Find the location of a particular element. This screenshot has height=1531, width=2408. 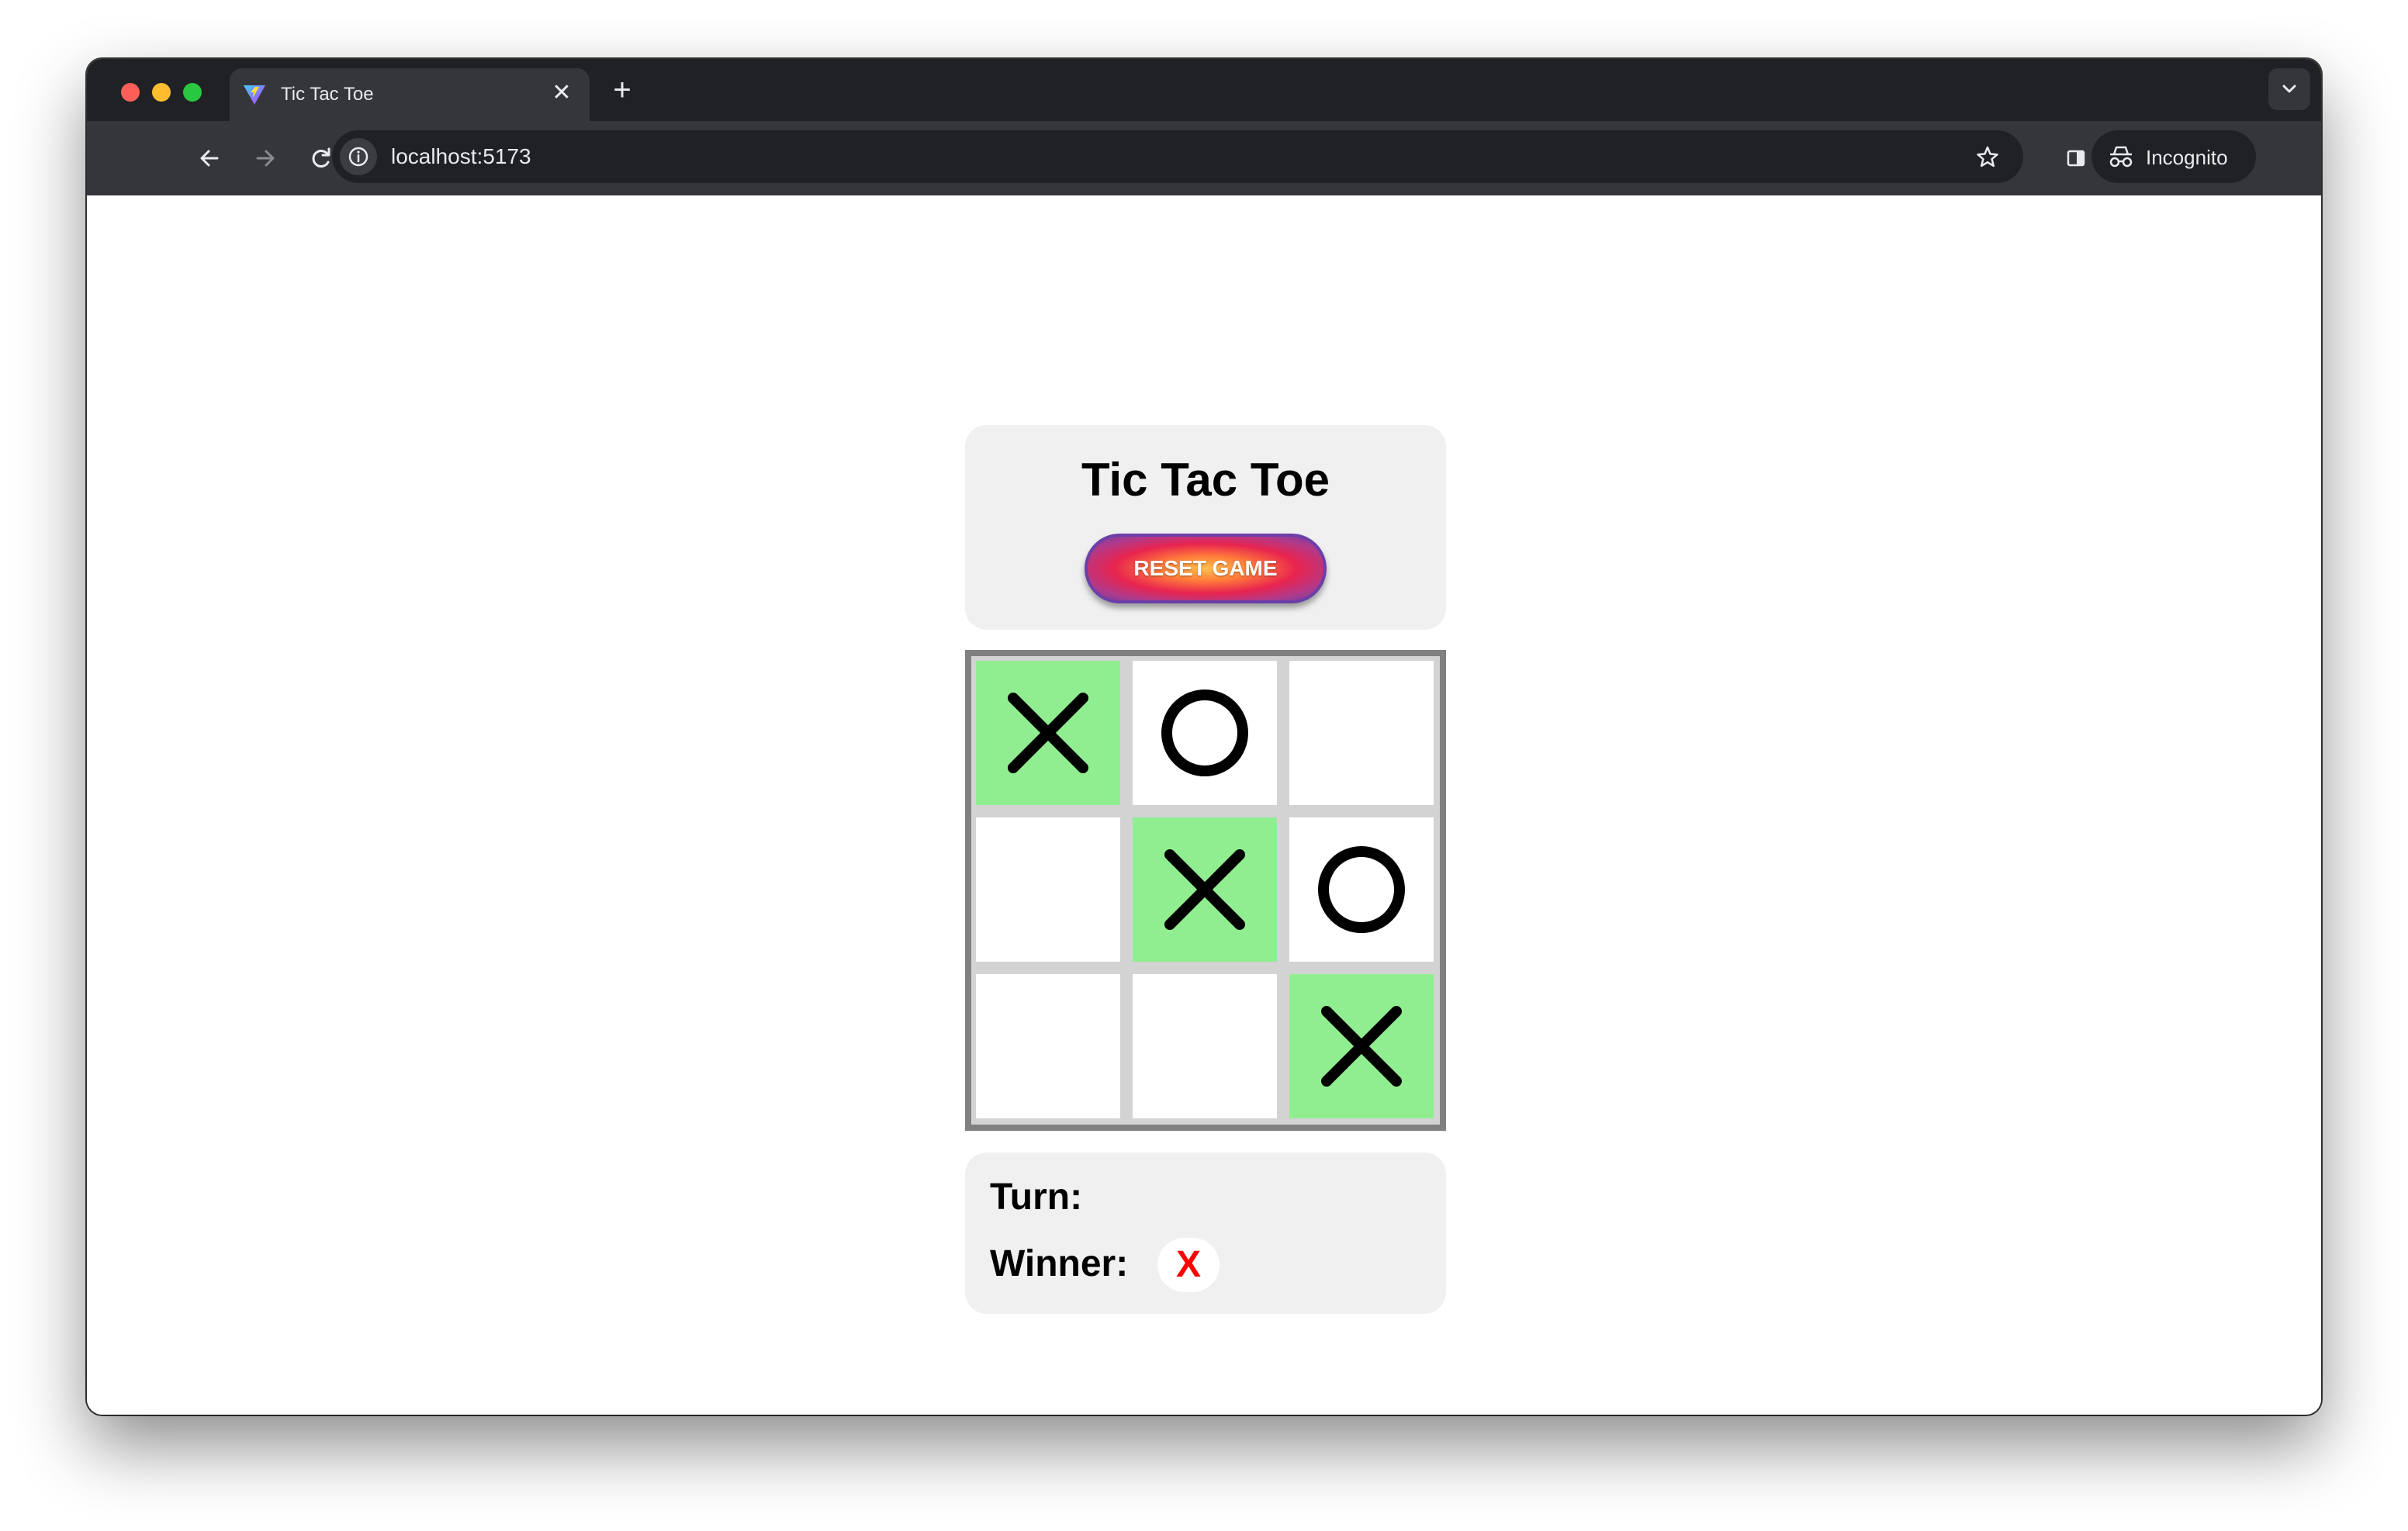

game-header: Tic Tac Toe RESET GAME is located at coordinates (1205, 527).